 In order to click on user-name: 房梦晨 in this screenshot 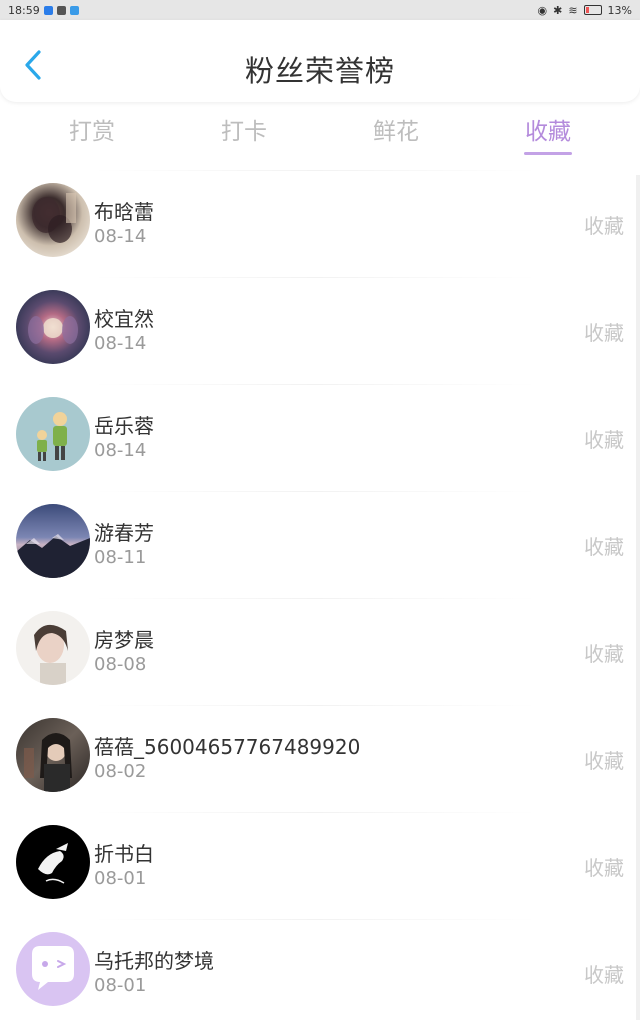, I will do `click(124, 640)`.